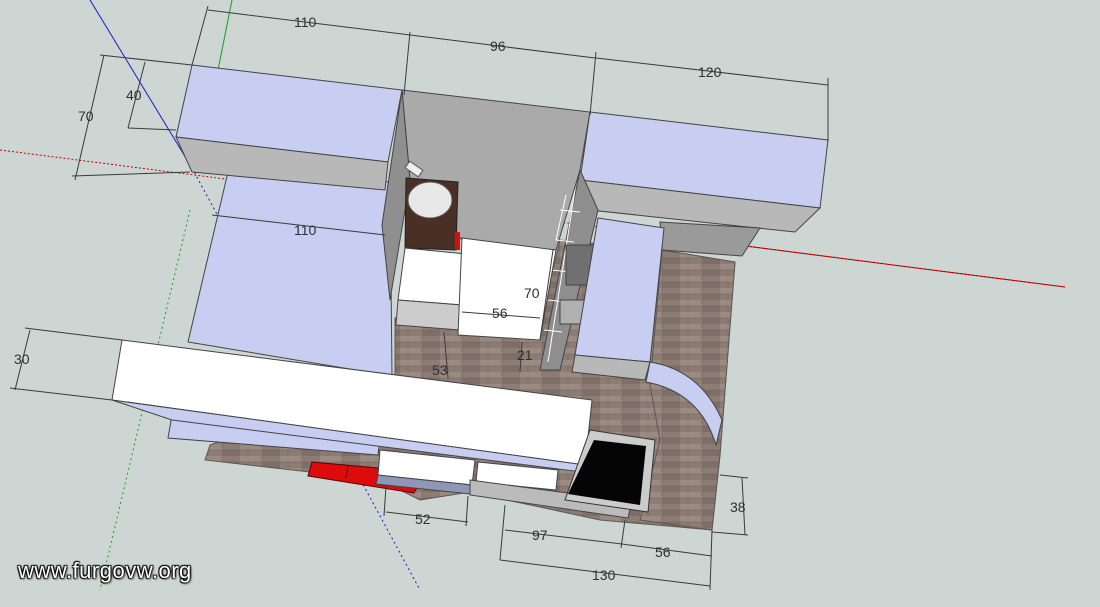  What do you see at coordinates (105, 570) in the screenshot?
I see `site-watermark: www.furgovw.org` at bounding box center [105, 570].